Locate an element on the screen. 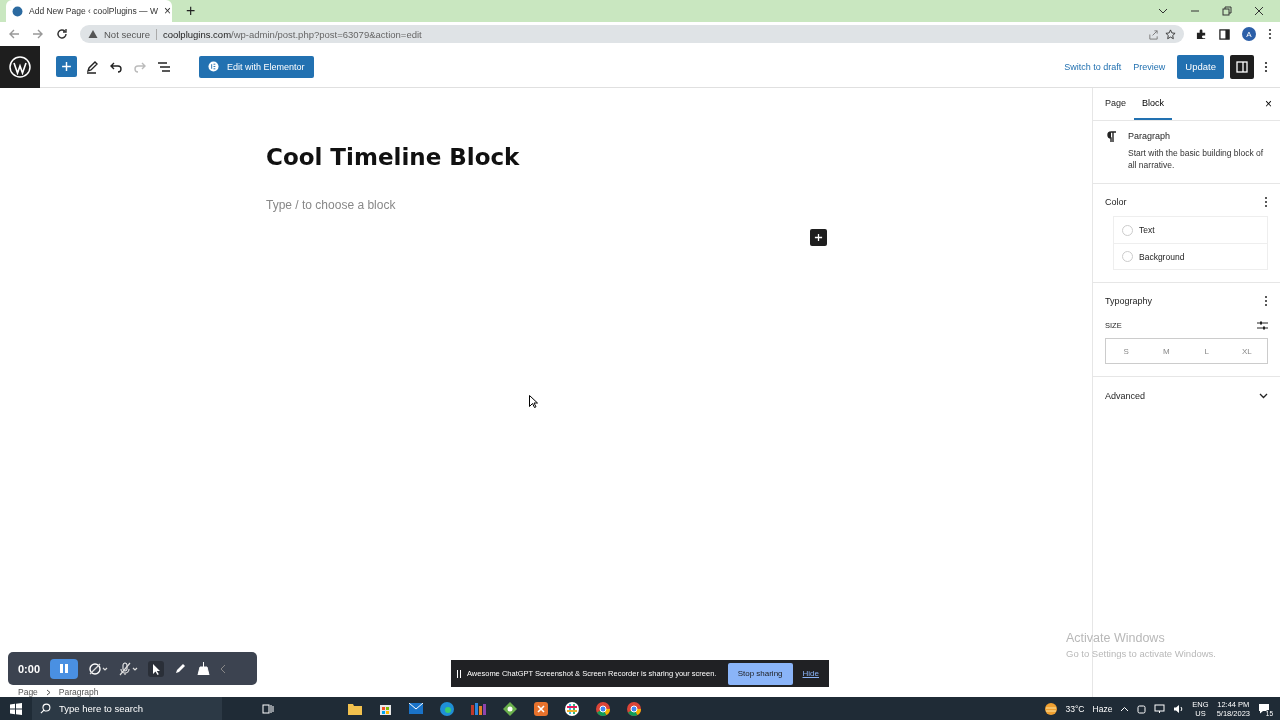 The image size is (1280, 720). address-bar: Not secure coolplugins.com/wp-admin/post.php?post=63079&action=edit is located at coordinates (632, 34).